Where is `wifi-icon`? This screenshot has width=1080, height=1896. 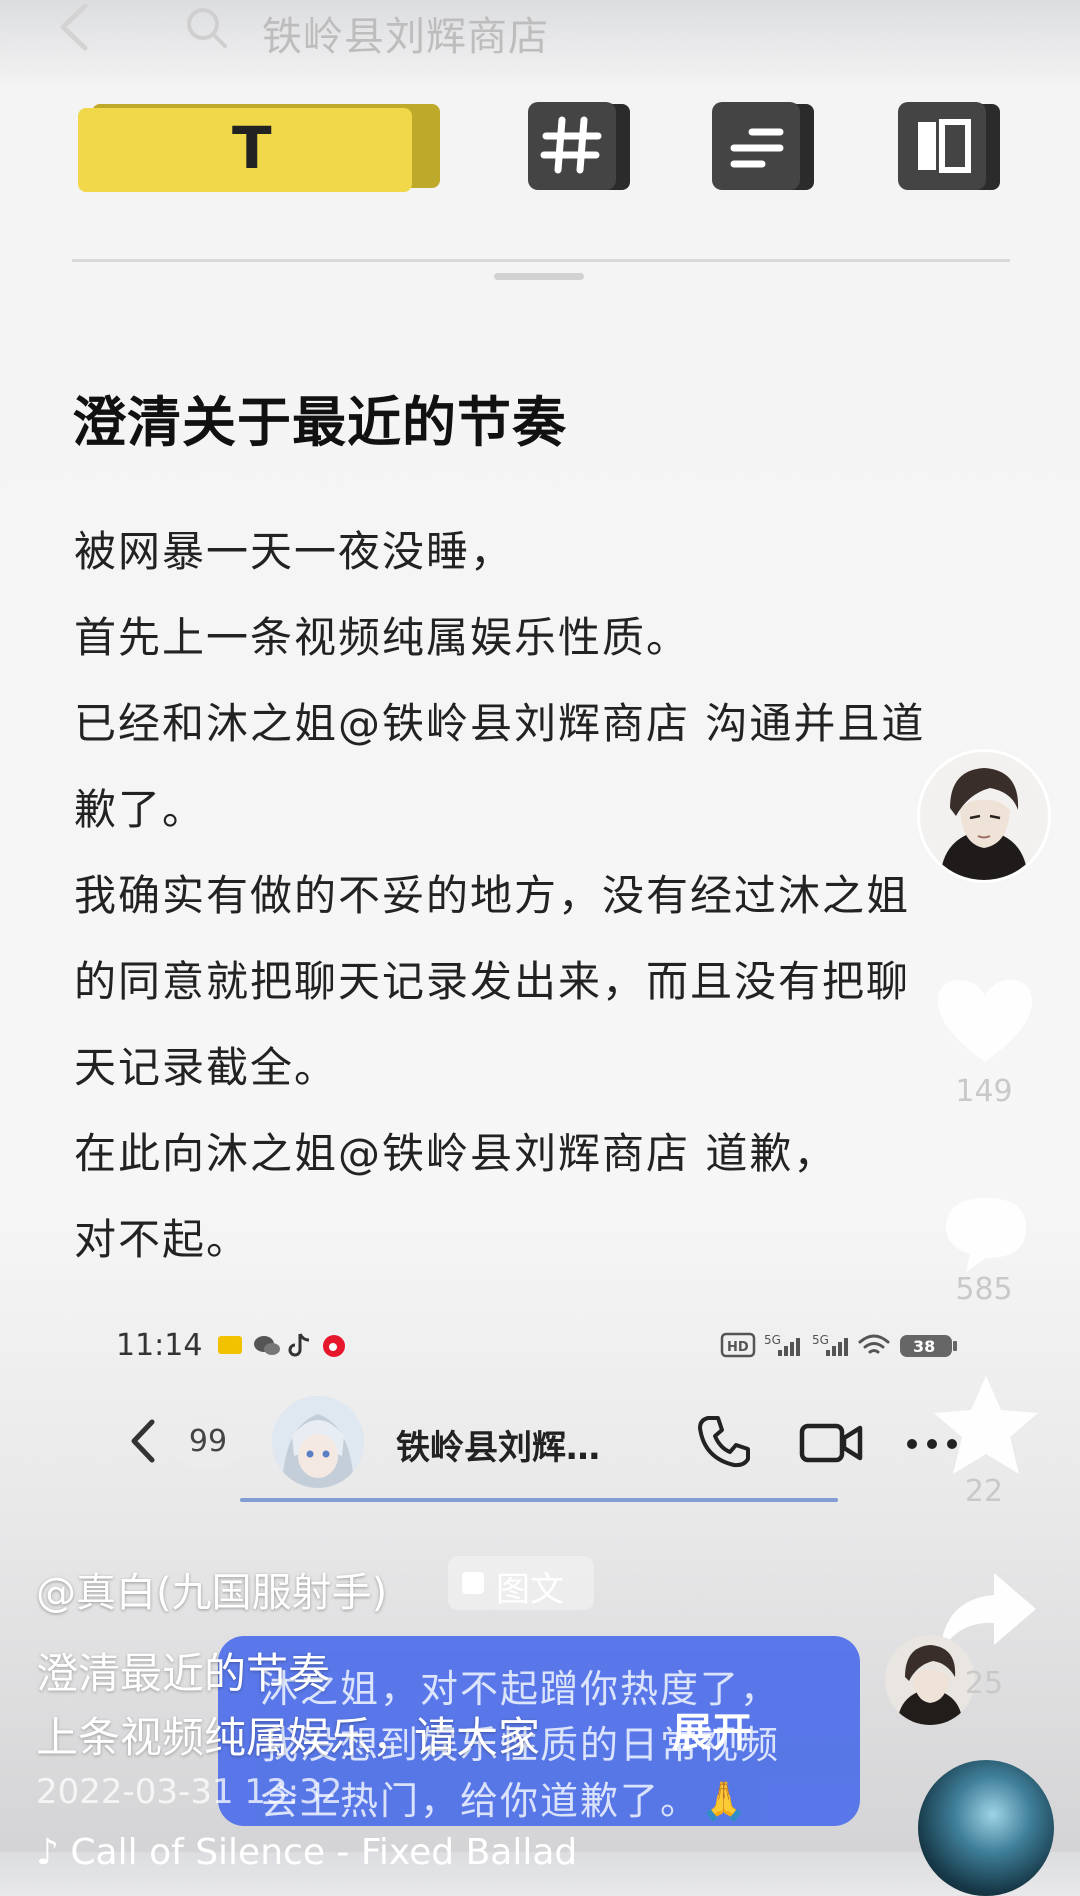 wifi-icon is located at coordinates (874, 1344).